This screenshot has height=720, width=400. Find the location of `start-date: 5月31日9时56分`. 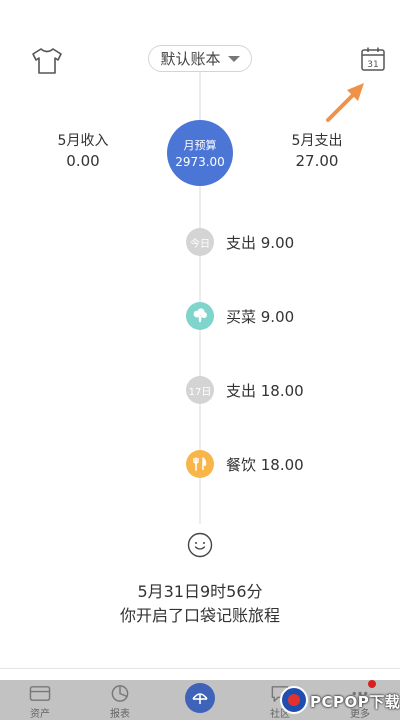

start-date: 5月31日9时56分 is located at coordinates (200, 591).